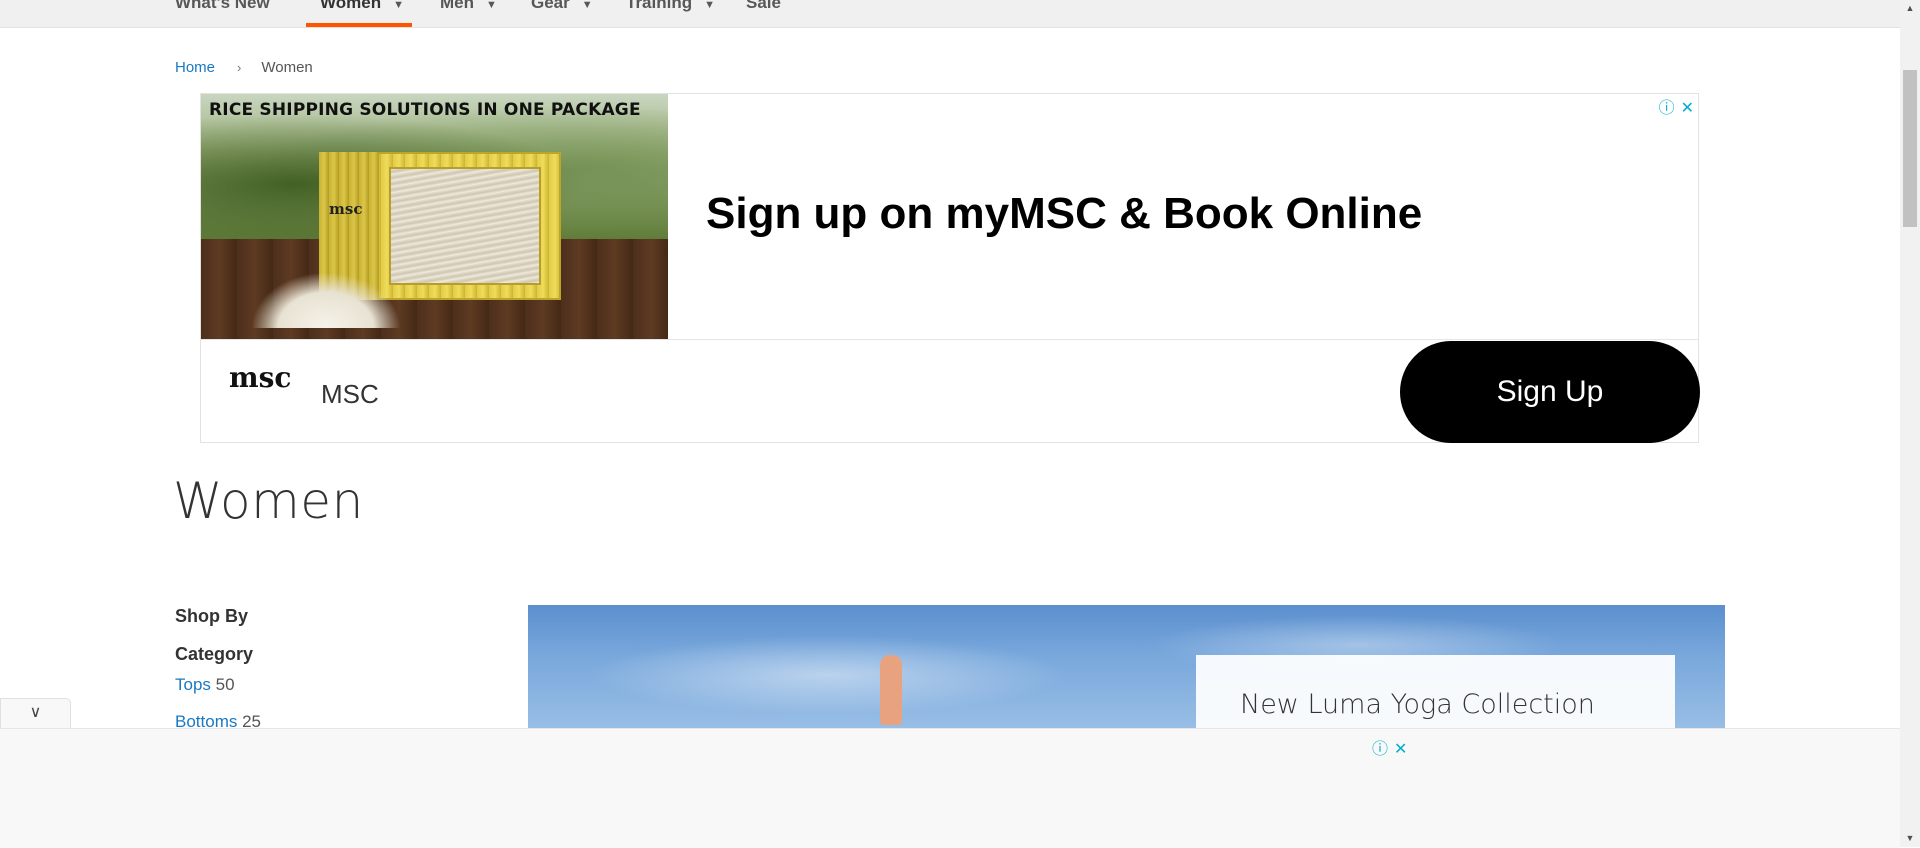  I want to click on scroll-up-arrow-icon: ▲, so click(1910, 8).